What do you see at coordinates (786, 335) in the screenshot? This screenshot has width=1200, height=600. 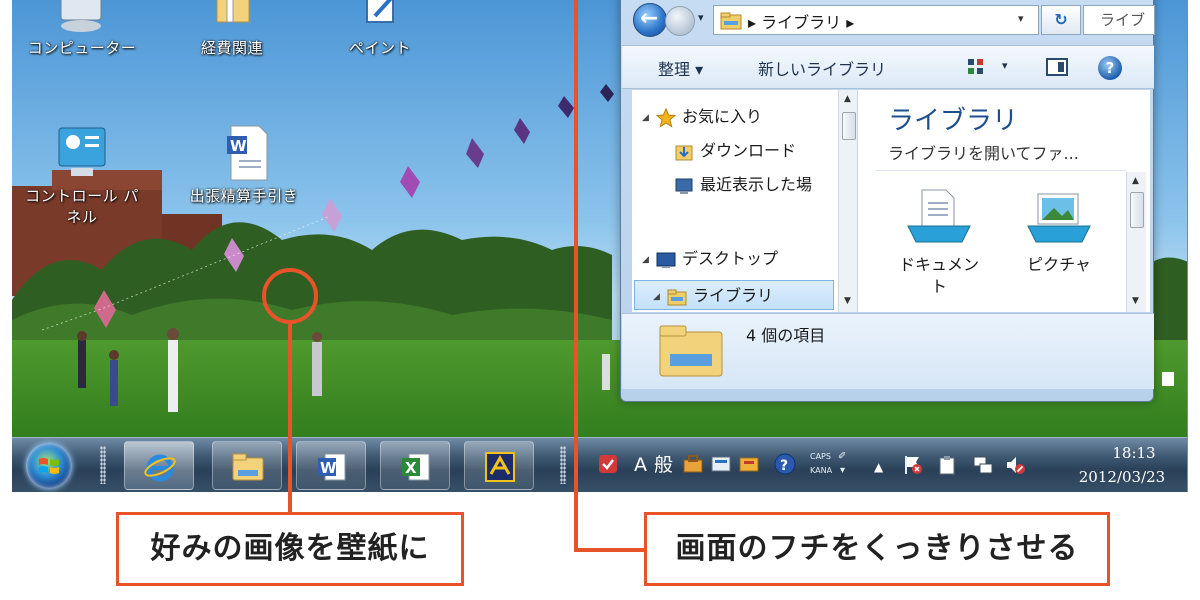 I see `item-count: 4 個の項目` at bounding box center [786, 335].